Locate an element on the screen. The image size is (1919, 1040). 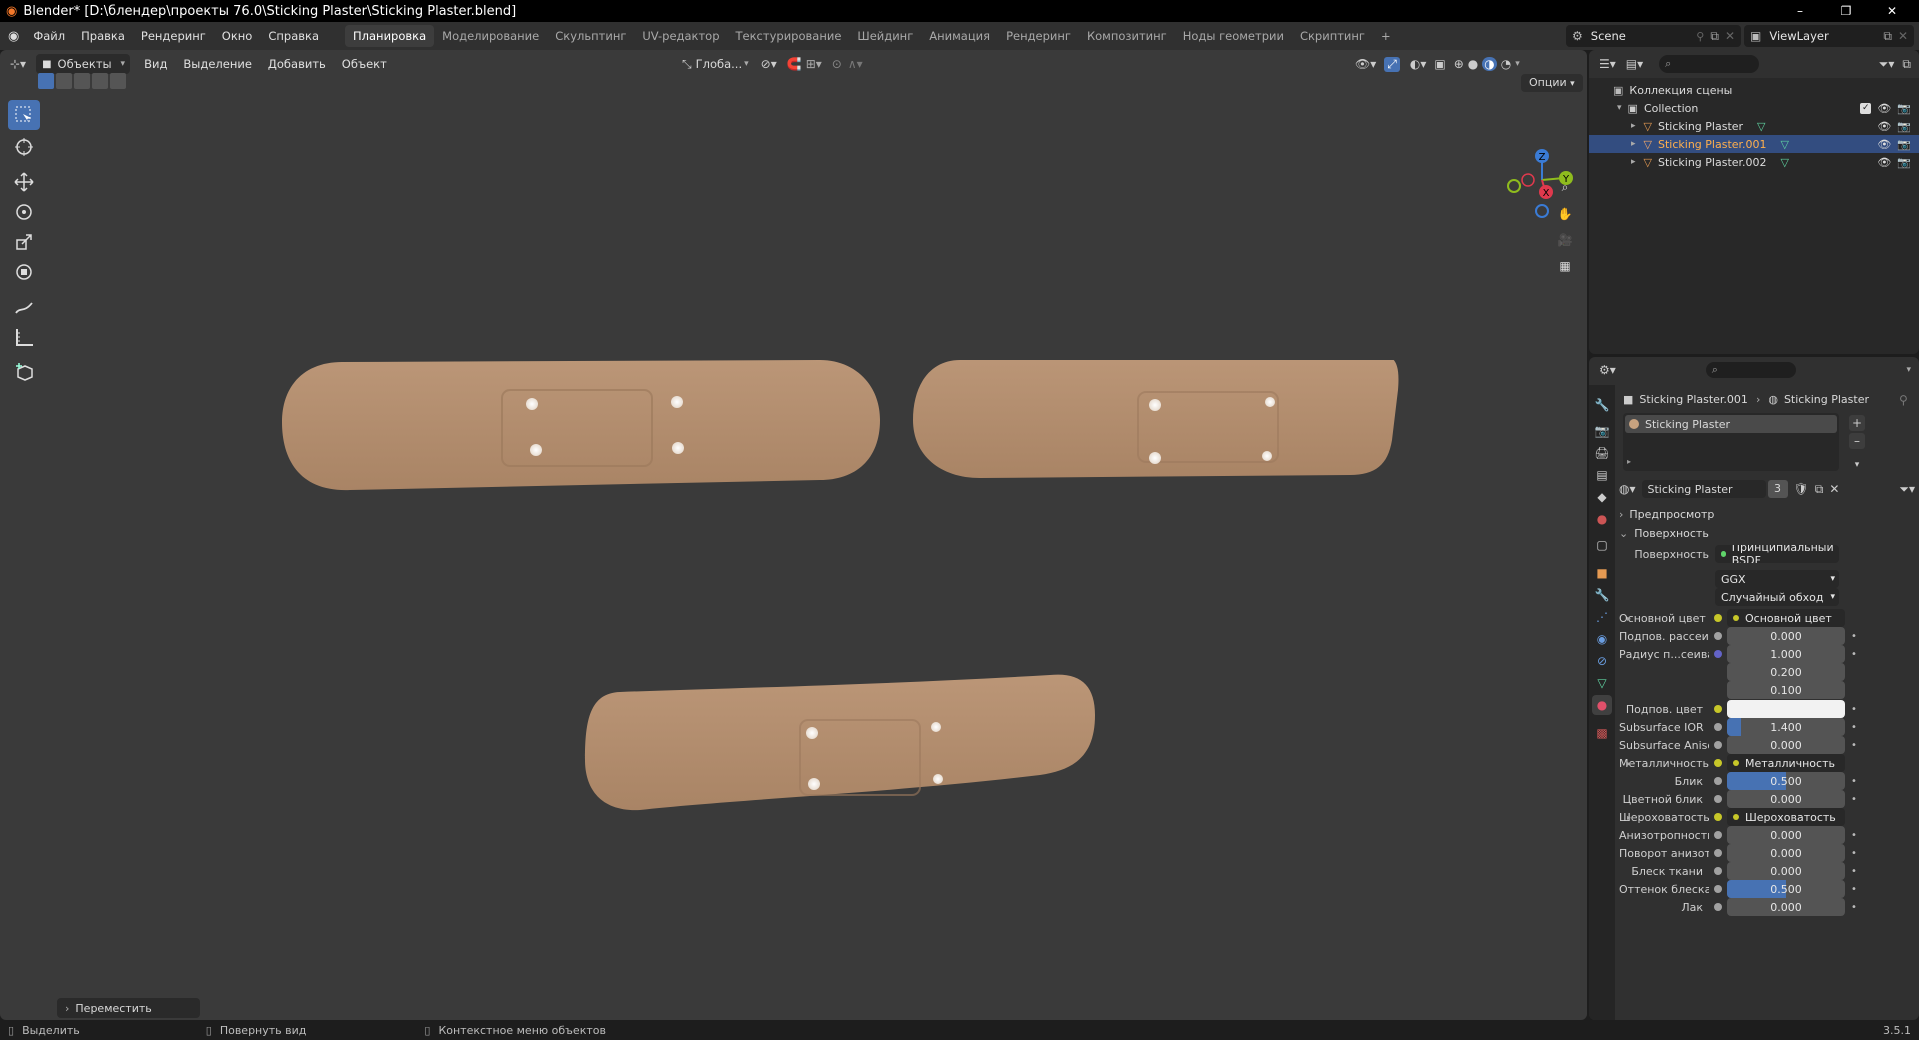
menu-window: Окно is located at coordinates (237, 36).